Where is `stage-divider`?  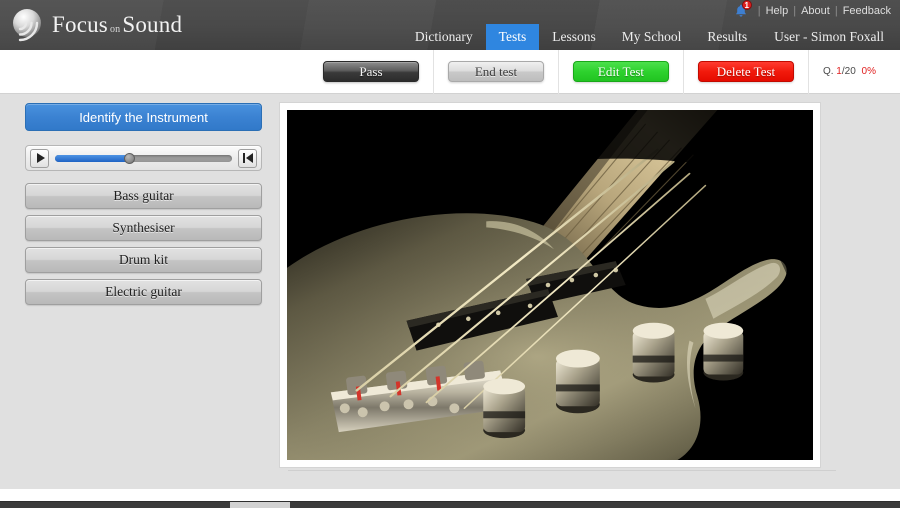 stage-divider is located at coordinates (562, 470).